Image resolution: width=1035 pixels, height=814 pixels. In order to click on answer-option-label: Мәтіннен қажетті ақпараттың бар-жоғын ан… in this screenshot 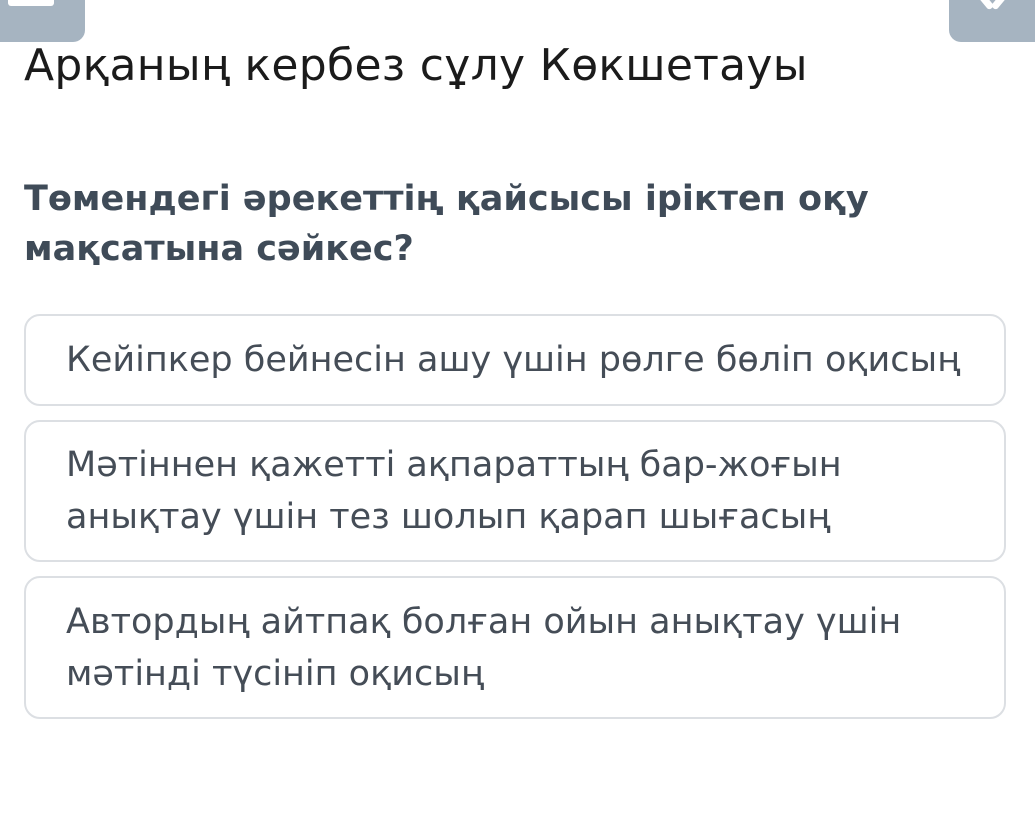, I will do `click(454, 491)`.